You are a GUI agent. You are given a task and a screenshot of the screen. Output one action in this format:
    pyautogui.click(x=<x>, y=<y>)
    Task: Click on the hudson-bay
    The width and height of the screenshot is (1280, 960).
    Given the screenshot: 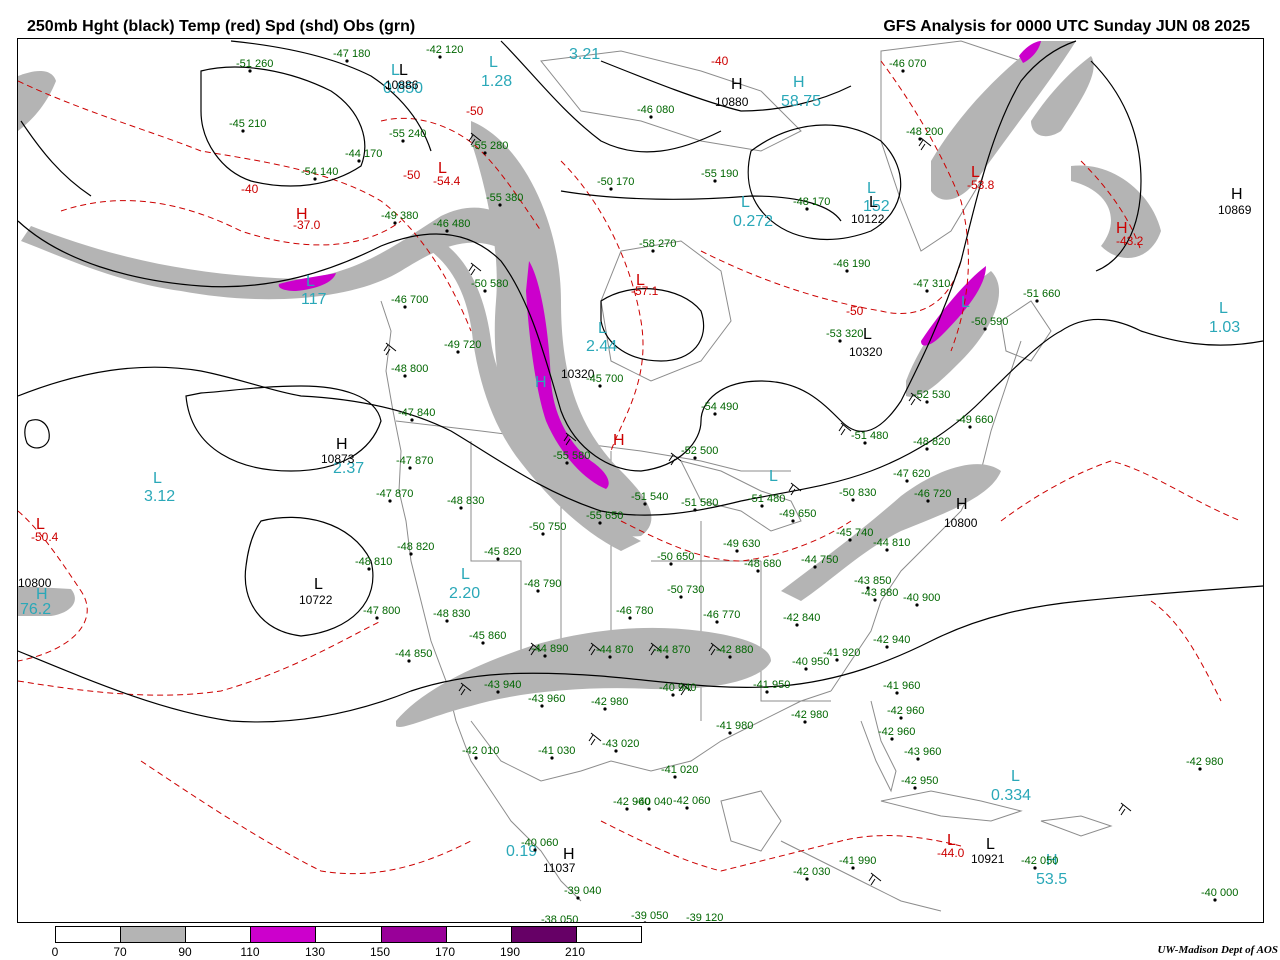 What is the action you would take?
    pyautogui.click(x=666, y=311)
    